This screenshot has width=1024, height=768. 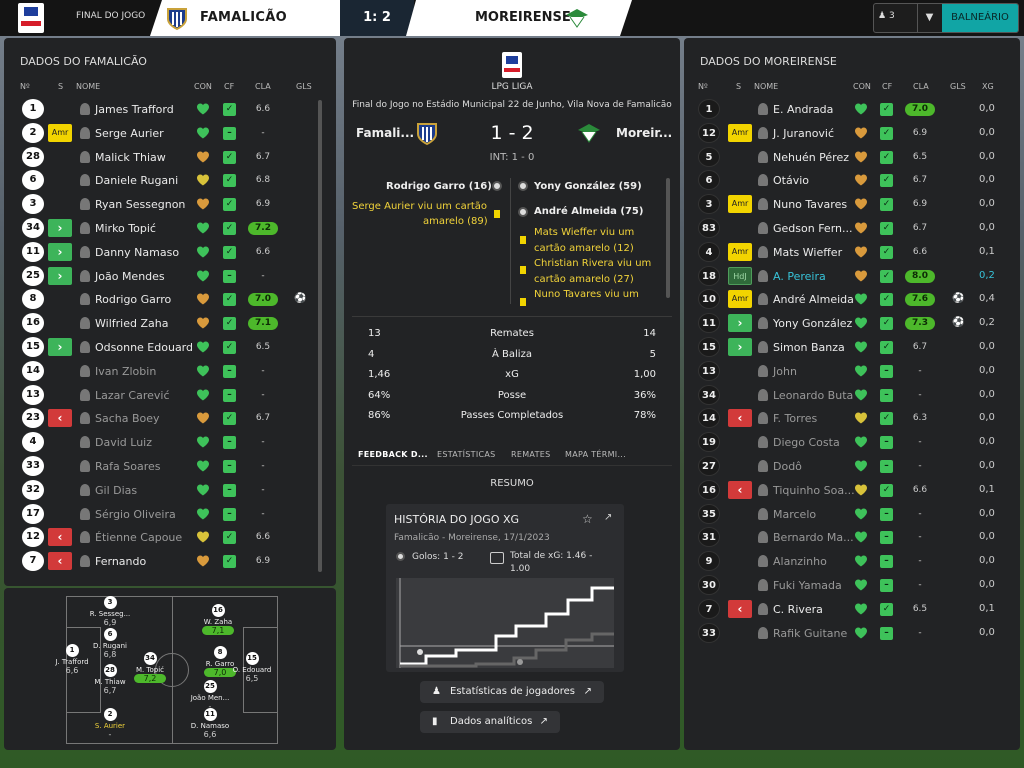 What do you see at coordinates (130, 157) in the screenshot?
I see `player-name: Malick Thiaw` at bounding box center [130, 157].